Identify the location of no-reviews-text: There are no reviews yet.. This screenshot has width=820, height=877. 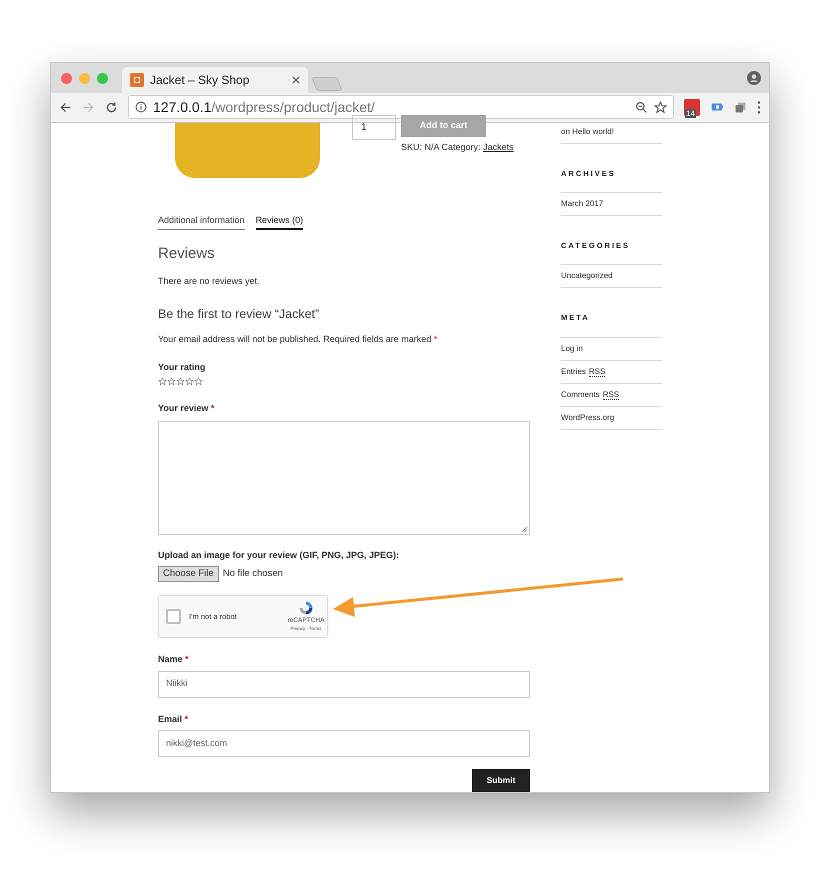
(209, 281).